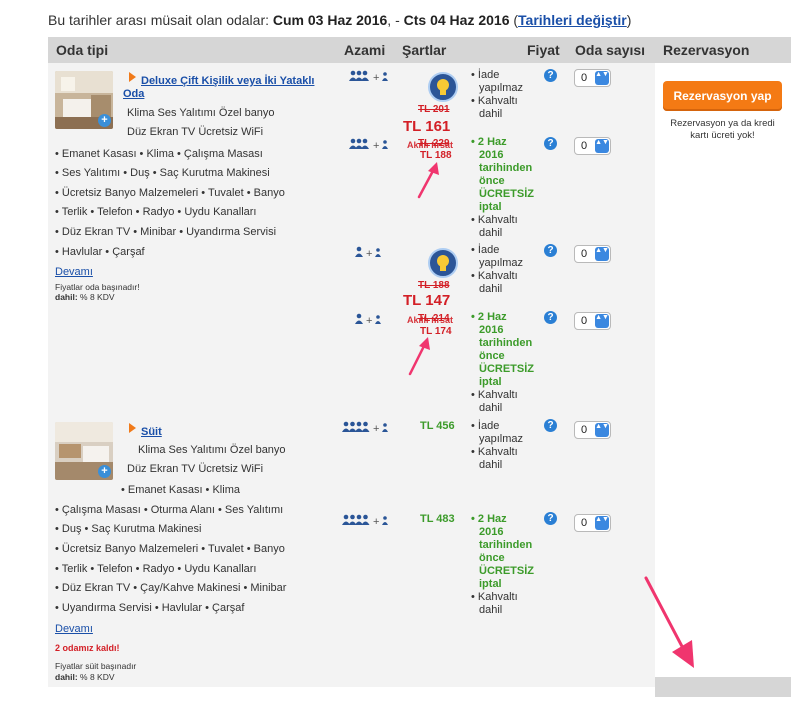  Describe the element at coordinates (491, 532) in the screenshot. I see `condition-line: 2016` at that location.